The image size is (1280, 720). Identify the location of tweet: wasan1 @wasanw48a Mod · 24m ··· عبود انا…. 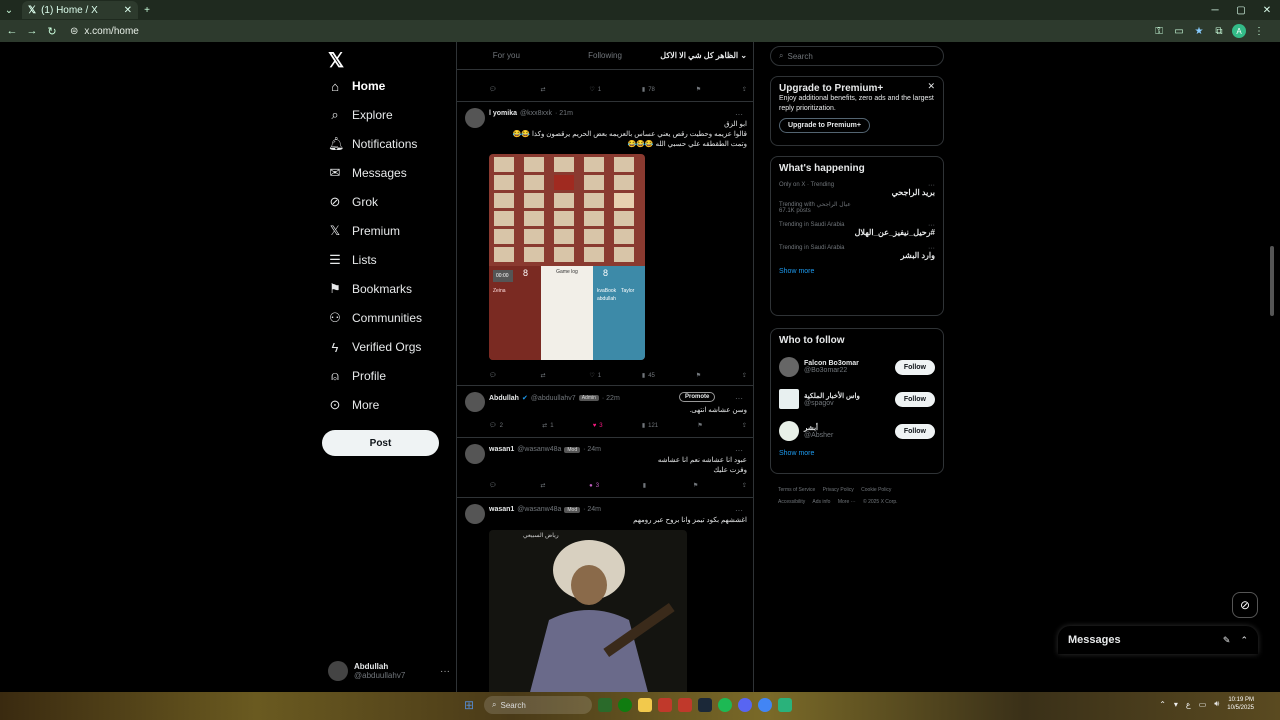
(605, 468).